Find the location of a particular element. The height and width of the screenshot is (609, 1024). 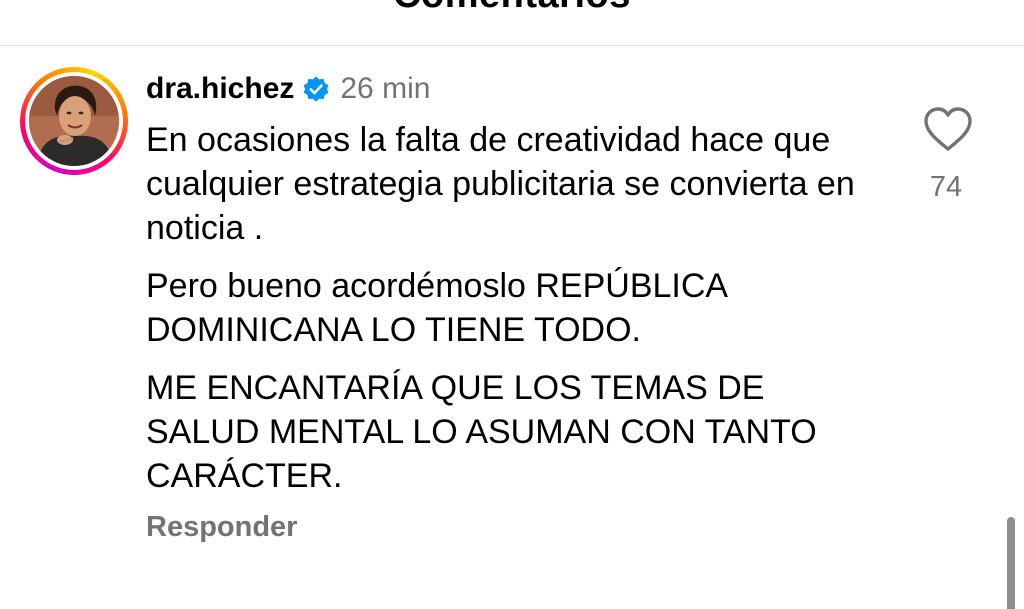

verified-badge-icon is located at coordinates (316, 89).